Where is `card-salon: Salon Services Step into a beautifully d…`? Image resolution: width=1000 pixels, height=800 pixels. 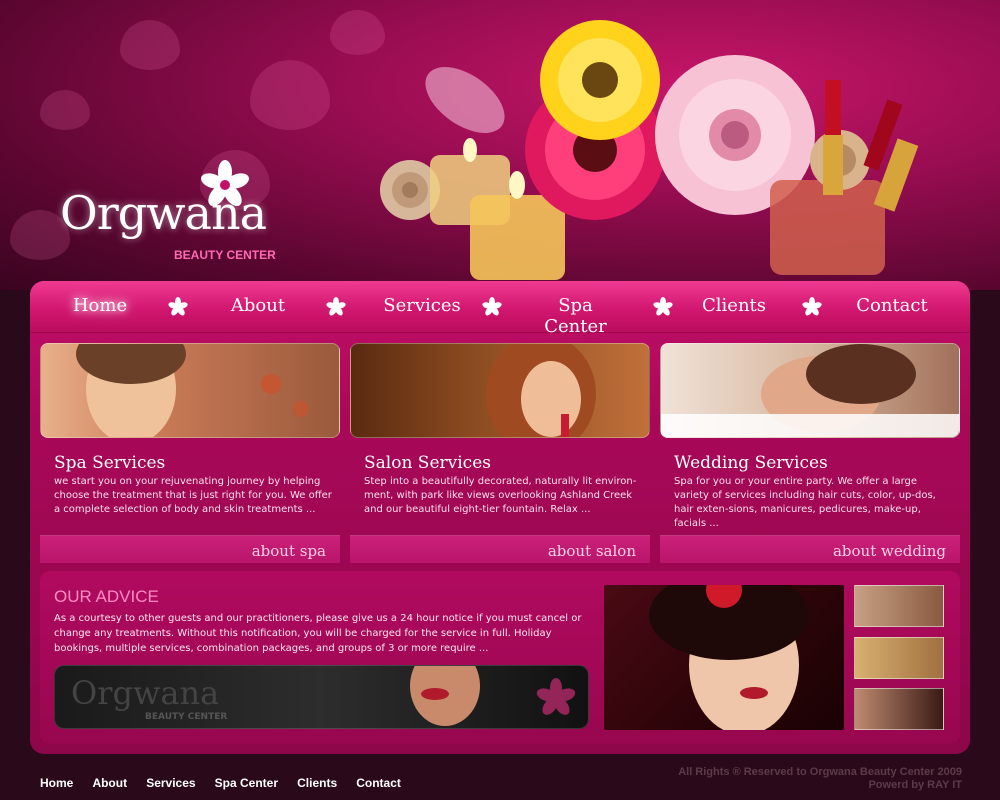 card-salon: Salon Services Step into a beautifully d… is located at coordinates (500, 453).